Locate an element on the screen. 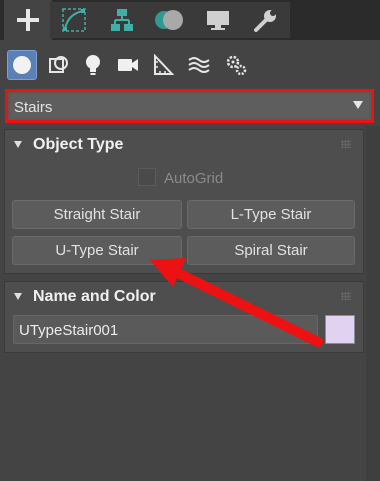 This screenshot has height=481, width=380. hierarchy-icon is located at coordinates (122, 20).